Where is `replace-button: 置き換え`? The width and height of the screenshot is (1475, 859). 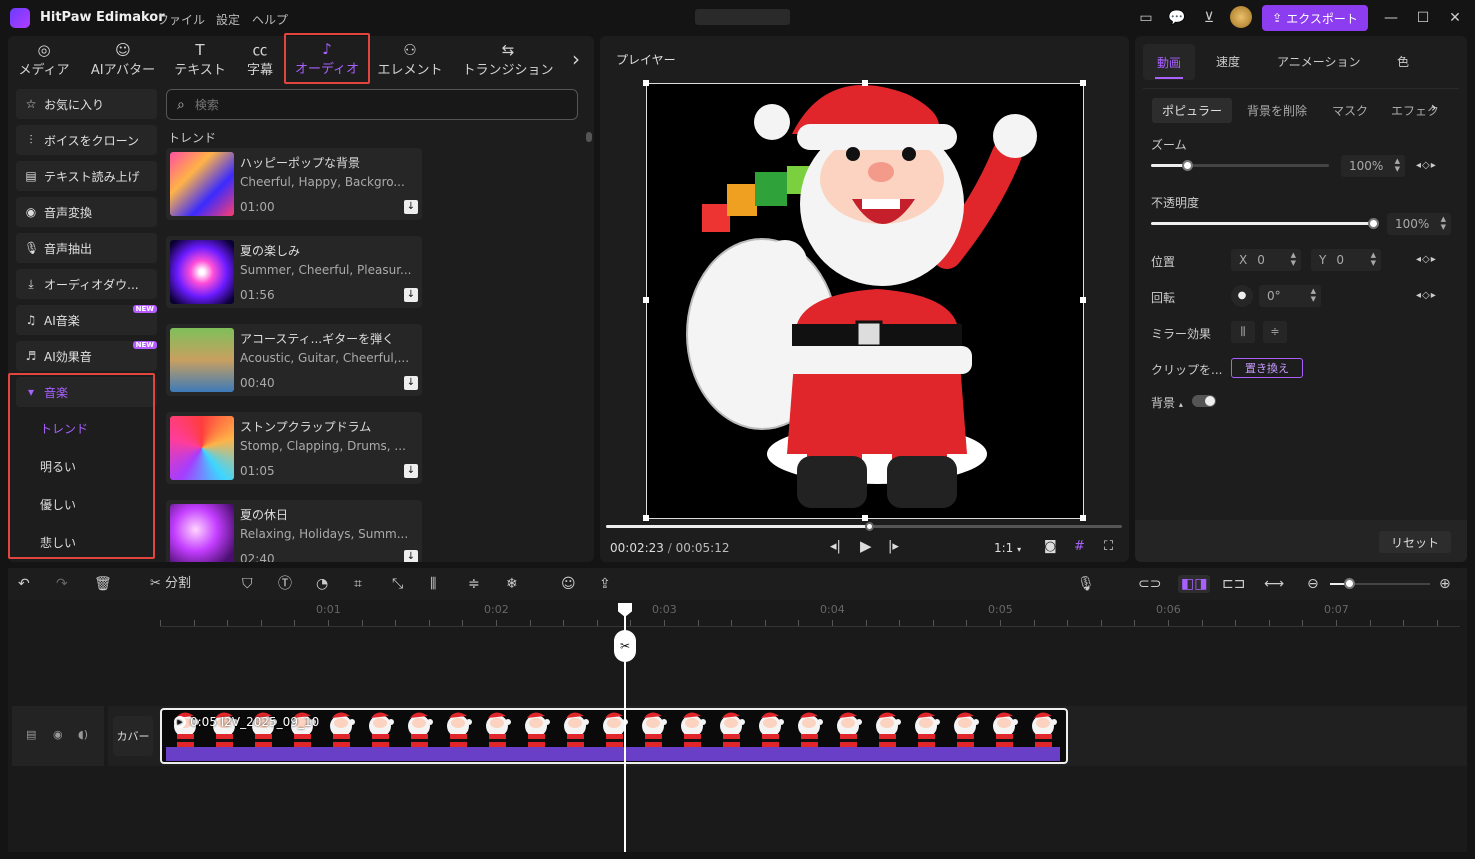
replace-button: 置き換え is located at coordinates (1267, 368).